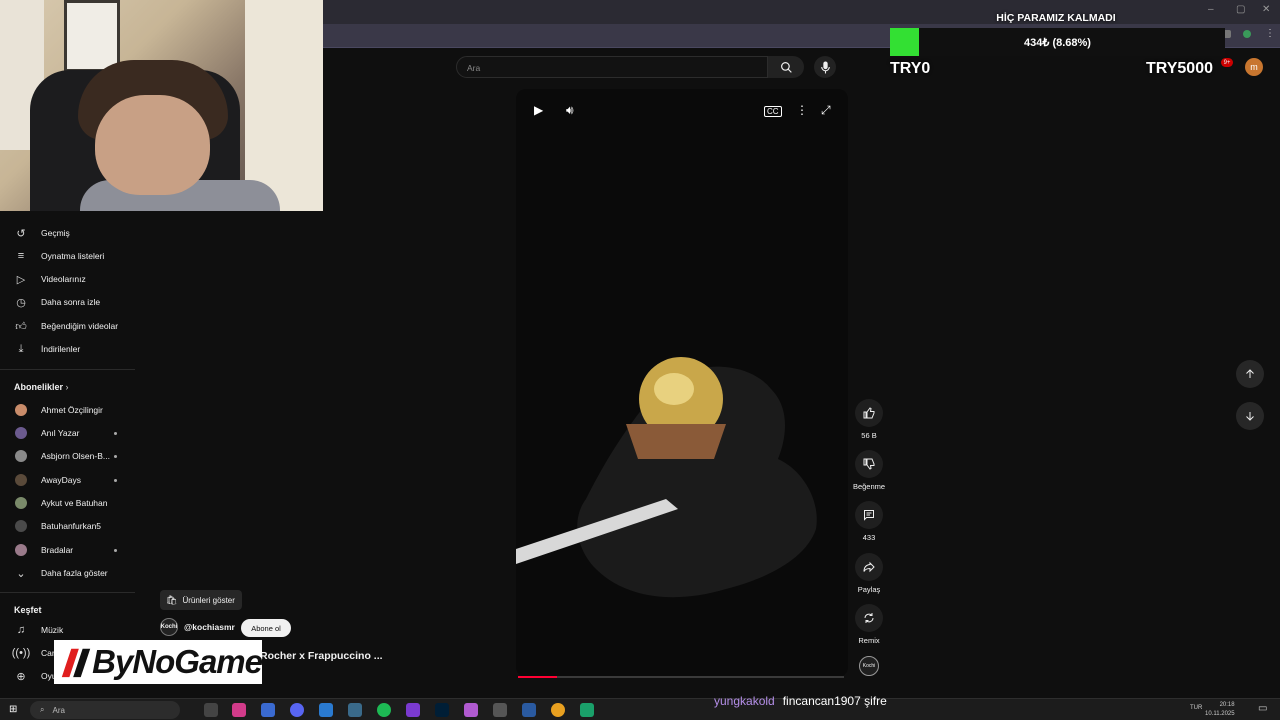  What do you see at coordinates (21, 256) in the screenshot?
I see `playlist-icon: ≡` at bounding box center [21, 256].